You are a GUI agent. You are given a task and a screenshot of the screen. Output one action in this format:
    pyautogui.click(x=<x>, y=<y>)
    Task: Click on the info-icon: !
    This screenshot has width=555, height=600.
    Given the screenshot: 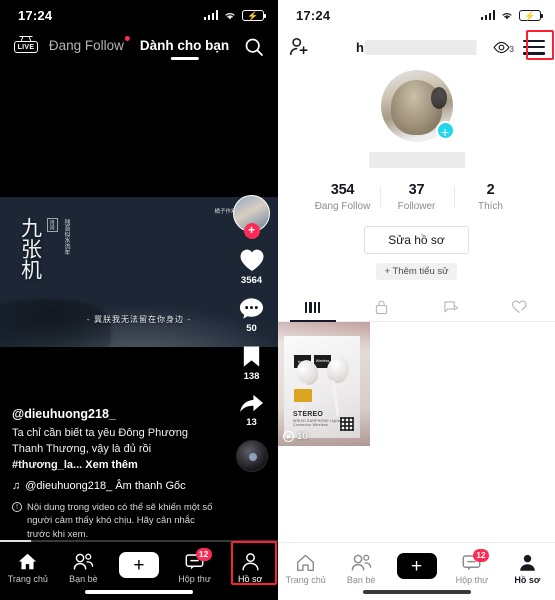 What is the action you would take?
    pyautogui.click(x=17, y=506)
    